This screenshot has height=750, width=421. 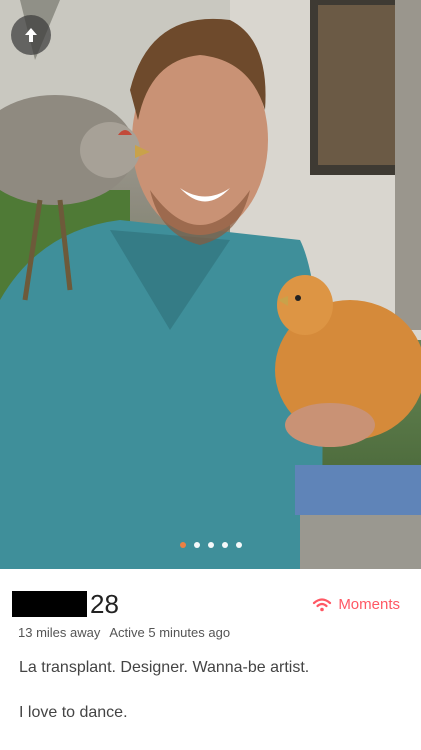 I want to click on name-age-row: 28, so click(x=65, y=604).